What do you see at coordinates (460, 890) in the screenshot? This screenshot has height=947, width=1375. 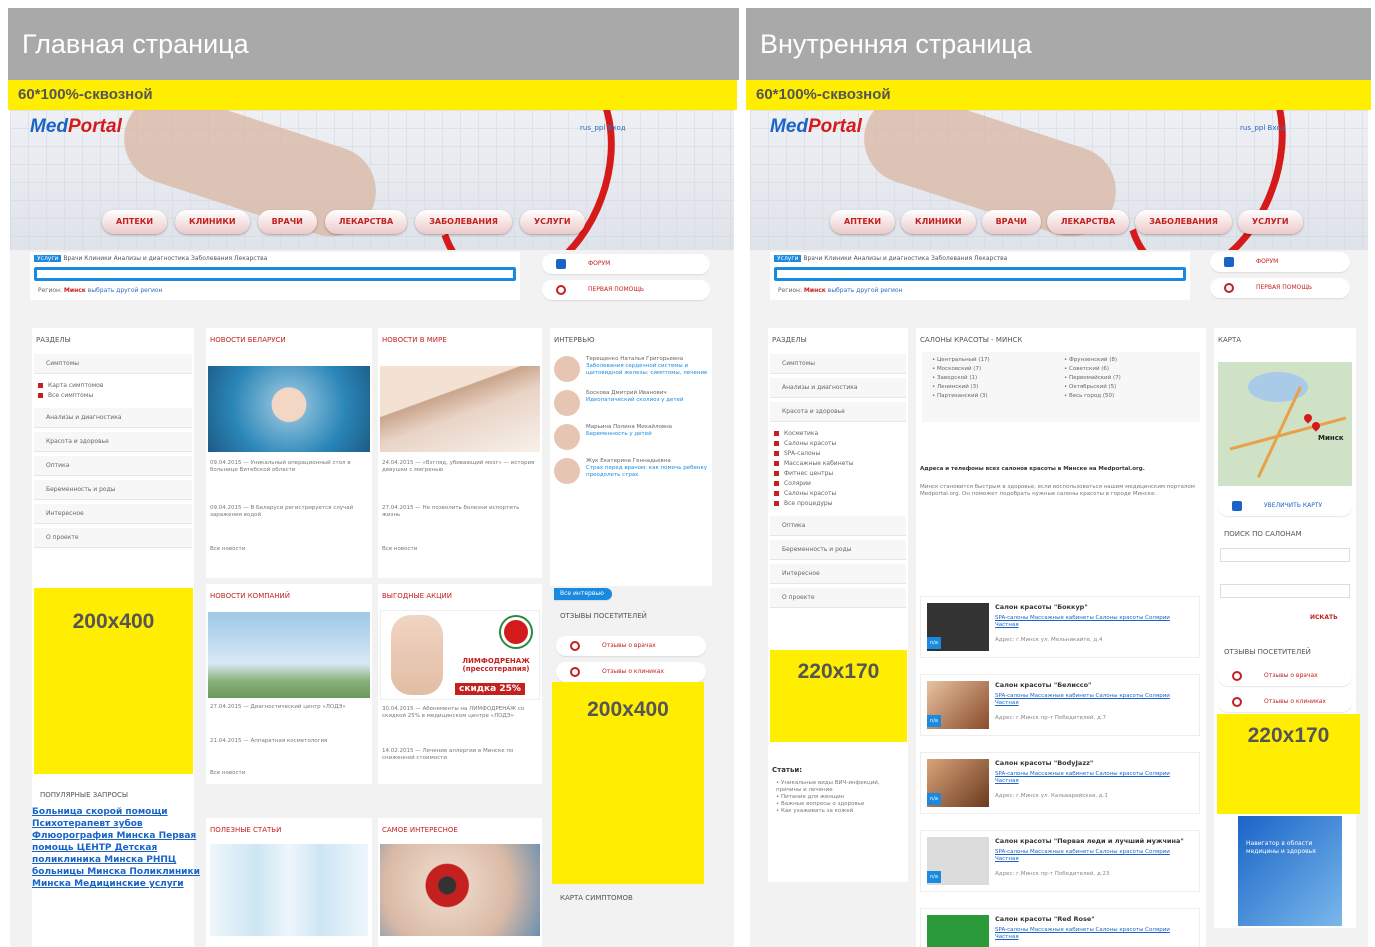 I see `article-photo-eye-exam` at bounding box center [460, 890].